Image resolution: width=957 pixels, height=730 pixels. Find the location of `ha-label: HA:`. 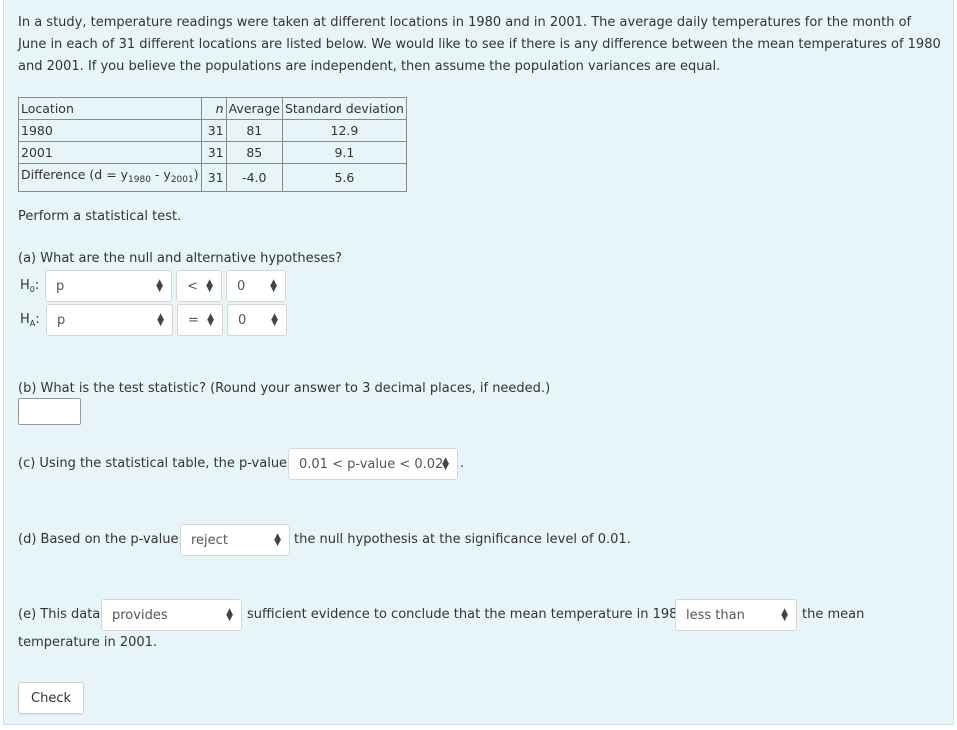

ha-label: HA: is located at coordinates (30, 320).